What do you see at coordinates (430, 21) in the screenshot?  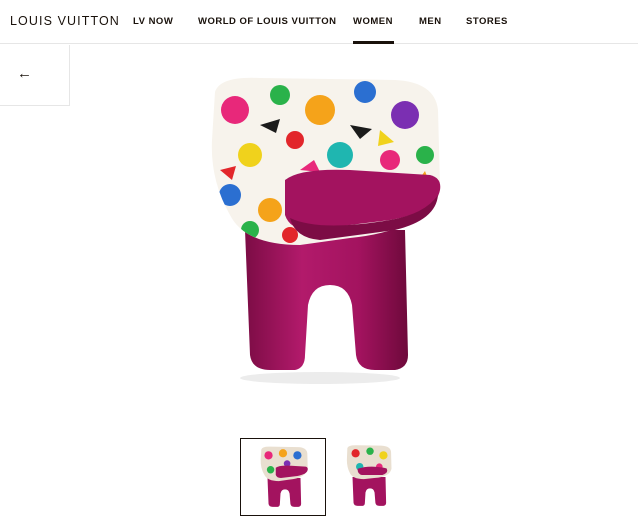 I see `nav-men: MEN` at bounding box center [430, 21].